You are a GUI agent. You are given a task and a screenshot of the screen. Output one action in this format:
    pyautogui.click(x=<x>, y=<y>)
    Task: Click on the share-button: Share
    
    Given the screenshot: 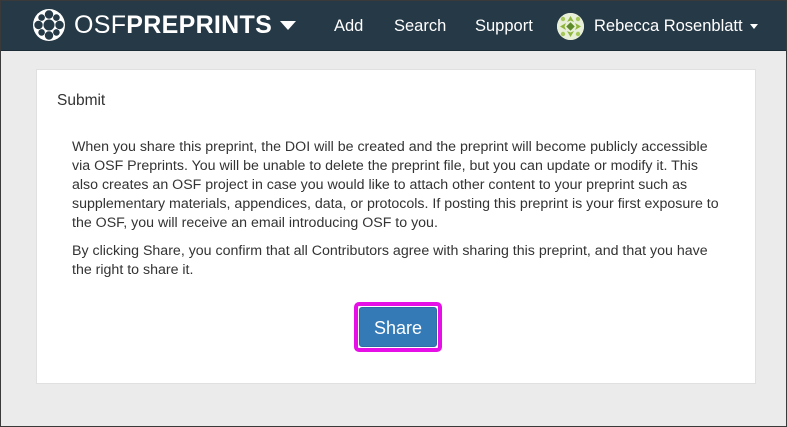 What is the action you would take?
    pyautogui.click(x=398, y=327)
    